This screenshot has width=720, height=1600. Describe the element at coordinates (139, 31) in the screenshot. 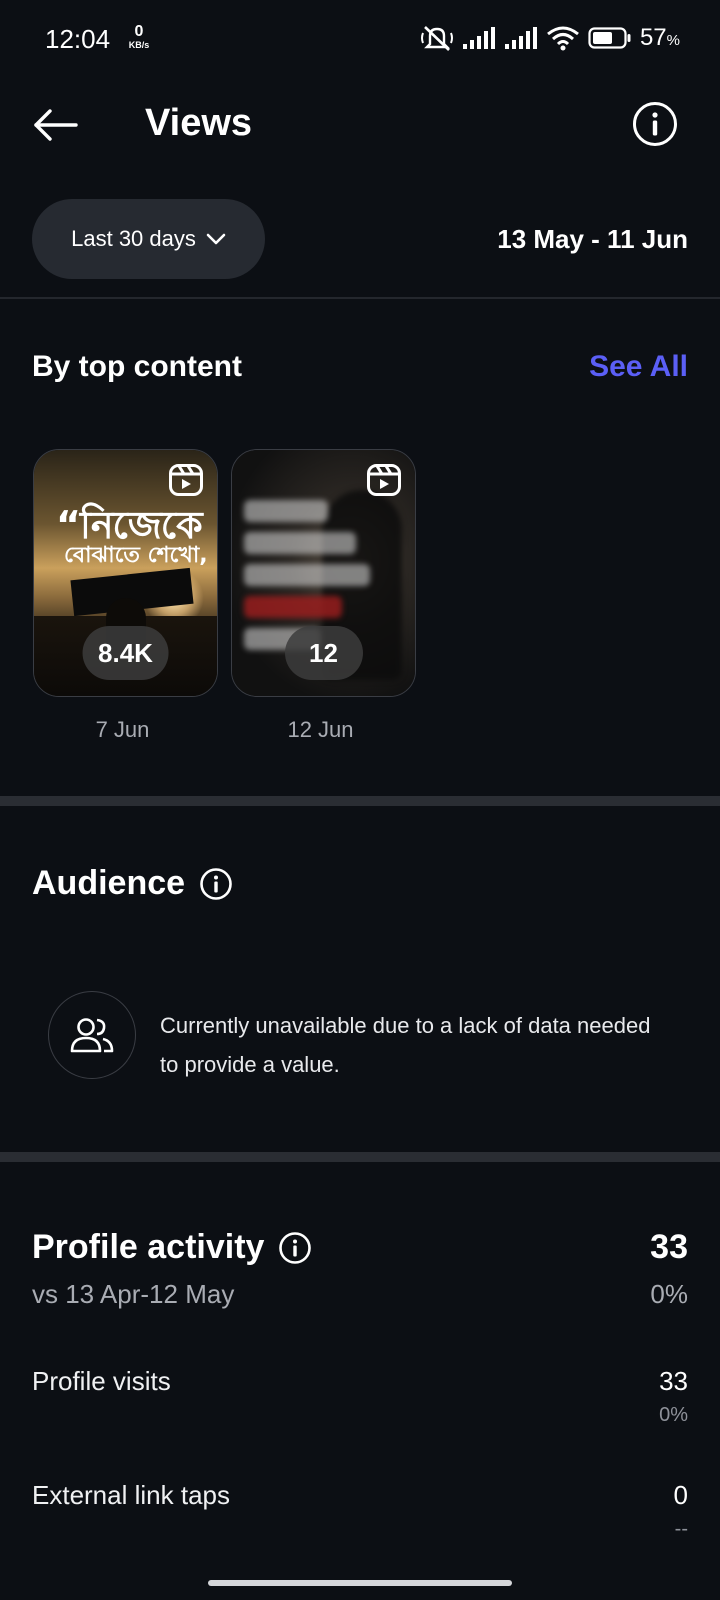

I see `network-speed-value: 0` at that location.